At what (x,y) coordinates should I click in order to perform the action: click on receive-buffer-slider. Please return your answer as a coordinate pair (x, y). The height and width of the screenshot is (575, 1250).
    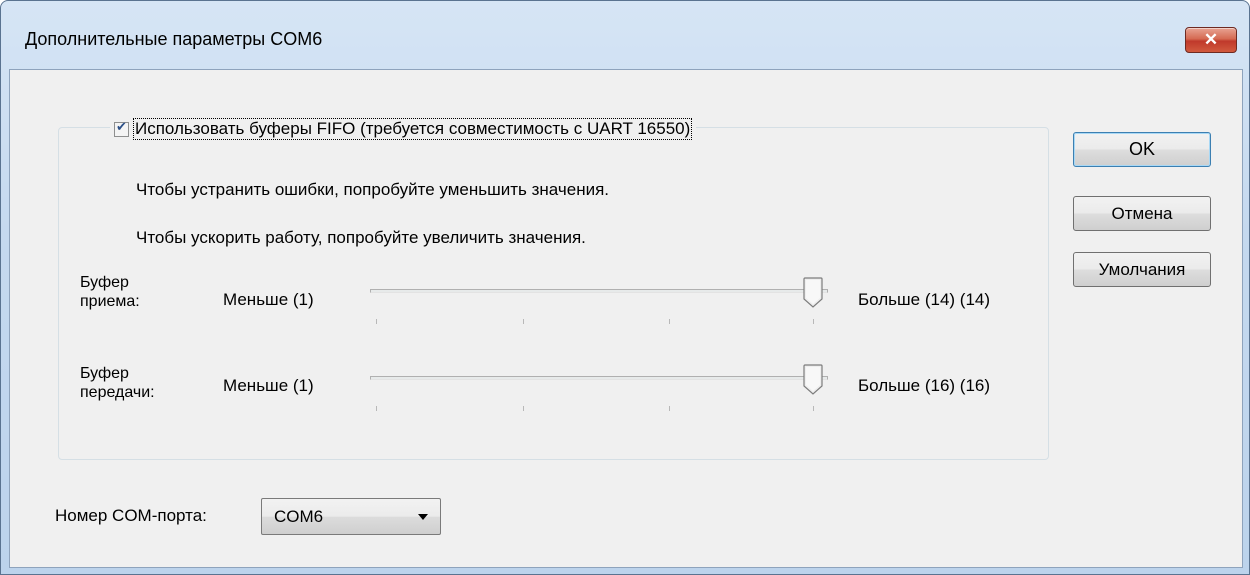
    Looking at the image, I should click on (602, 300).